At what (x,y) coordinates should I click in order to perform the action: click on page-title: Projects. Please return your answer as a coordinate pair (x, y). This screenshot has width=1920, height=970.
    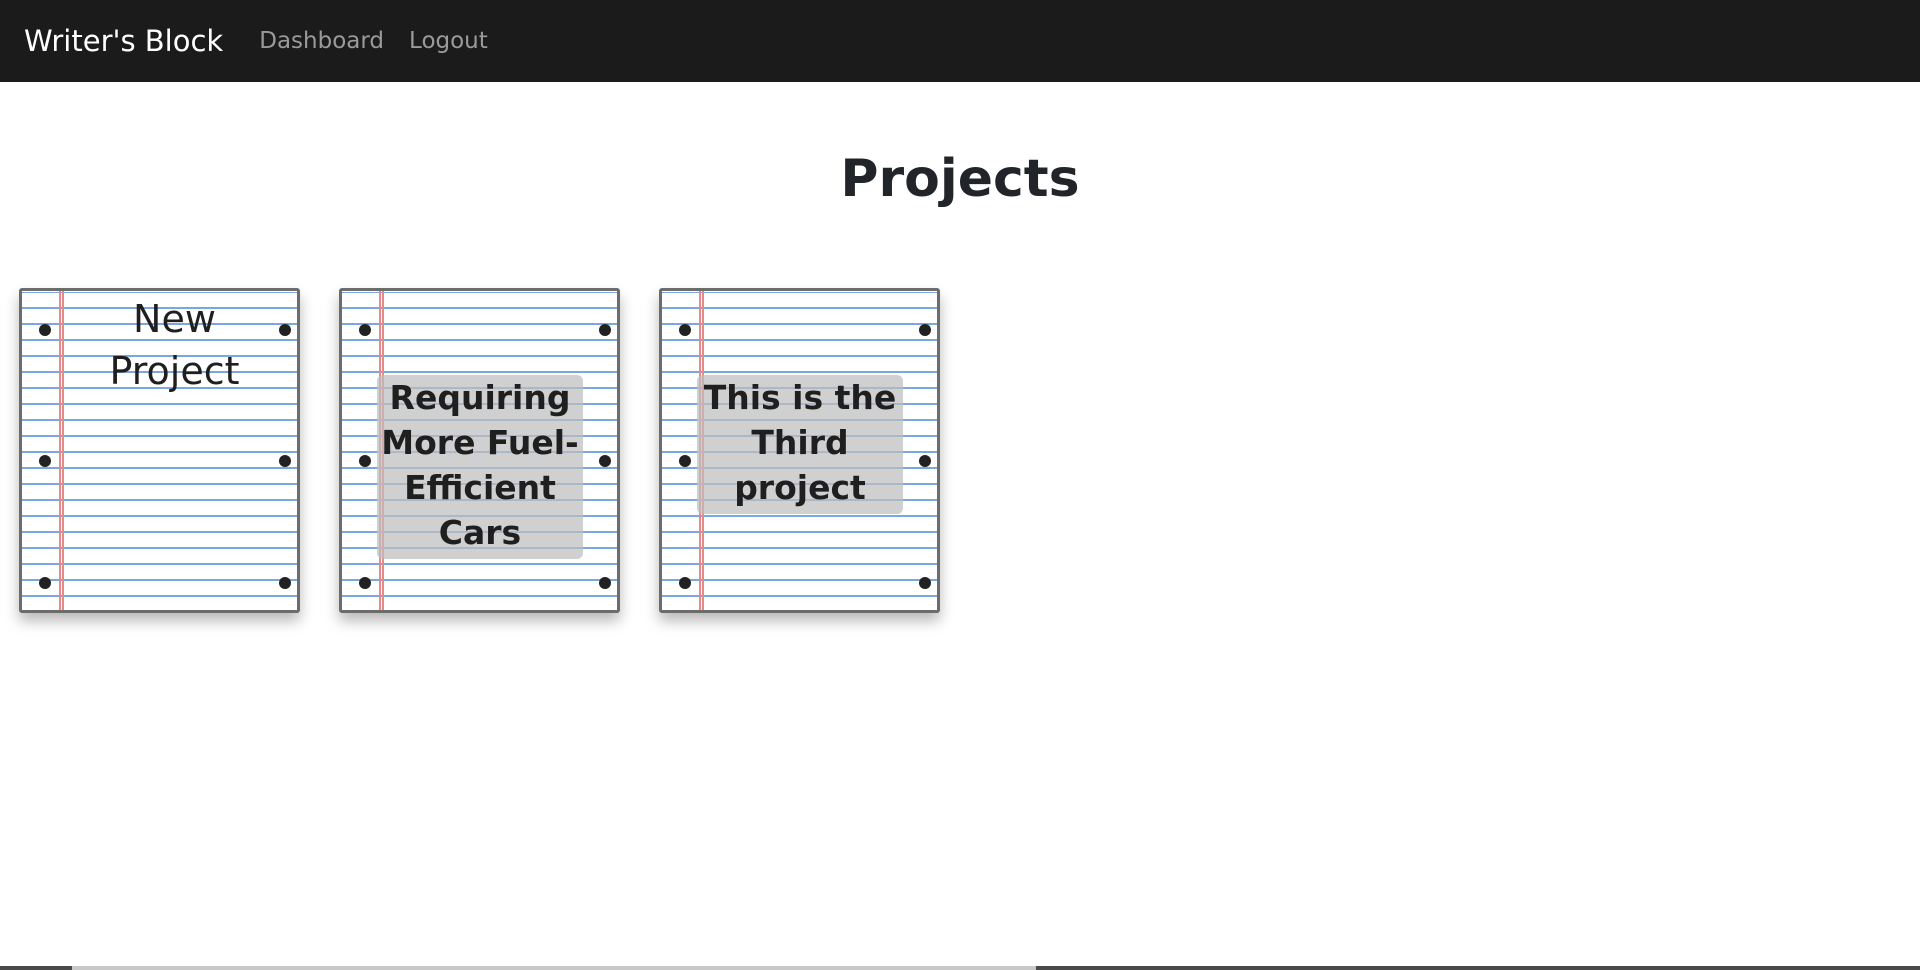
    Looking at the image, I should click on (960, 179).